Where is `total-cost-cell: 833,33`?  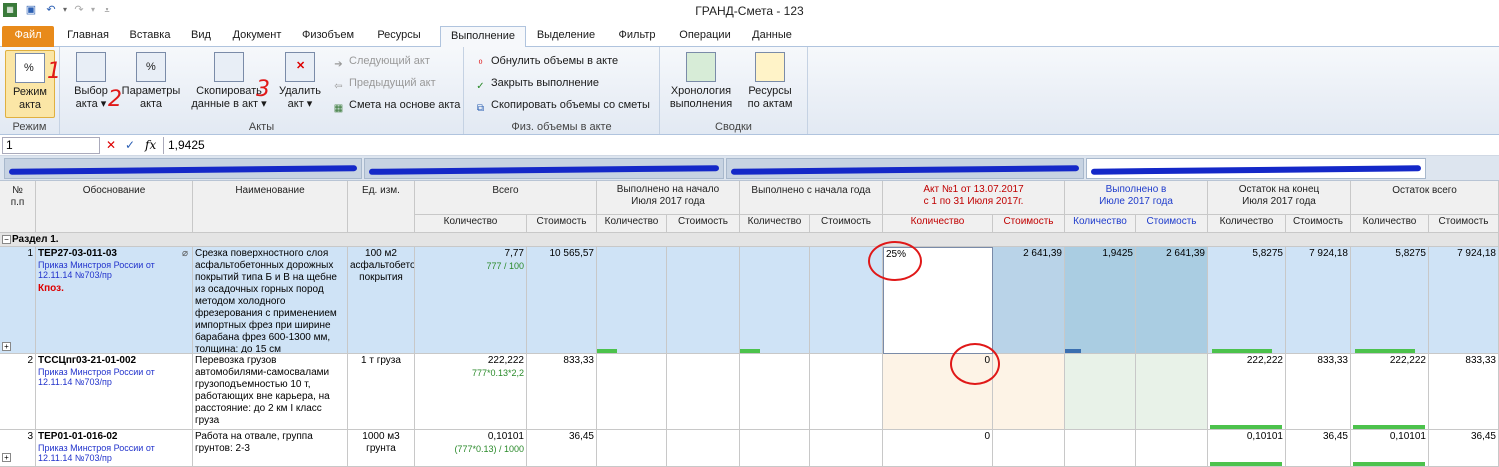
total-cost-cell: 833,33 is located at coordinates (562, 392).